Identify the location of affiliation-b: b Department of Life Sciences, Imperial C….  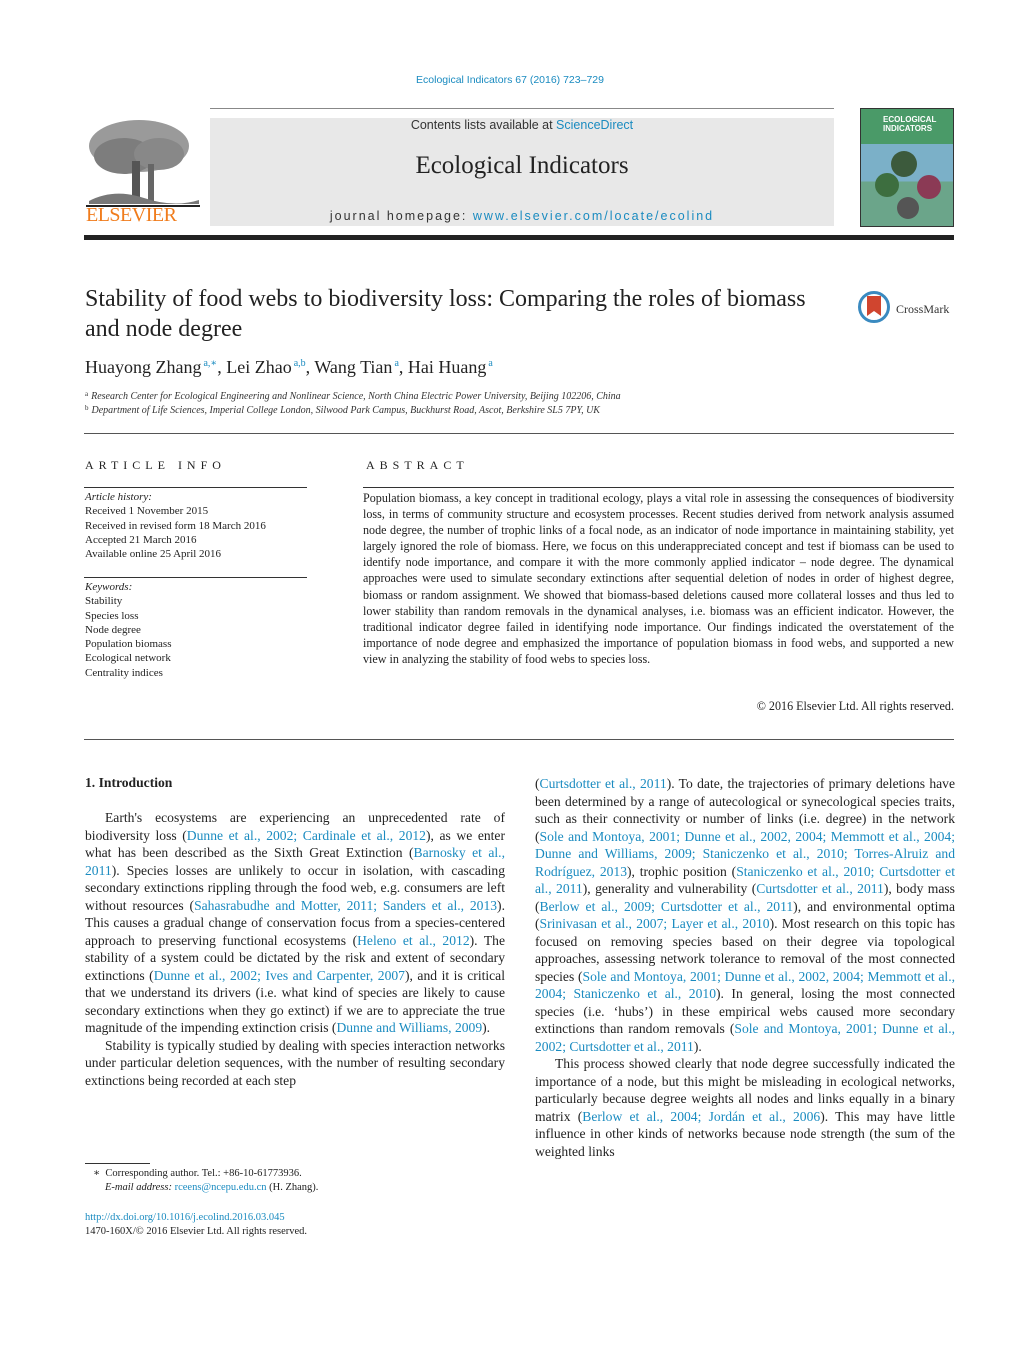
(342, 410).